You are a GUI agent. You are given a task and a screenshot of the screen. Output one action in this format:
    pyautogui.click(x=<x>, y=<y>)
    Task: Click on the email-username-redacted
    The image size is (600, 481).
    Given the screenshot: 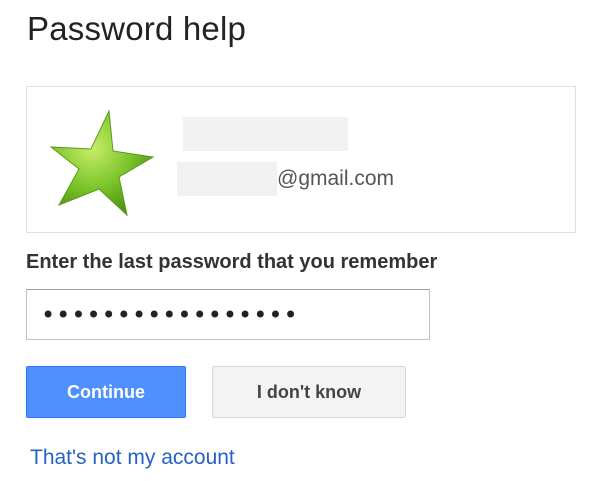 What is the action you would take?
    pyautogui.click(x=227, y=179)
    